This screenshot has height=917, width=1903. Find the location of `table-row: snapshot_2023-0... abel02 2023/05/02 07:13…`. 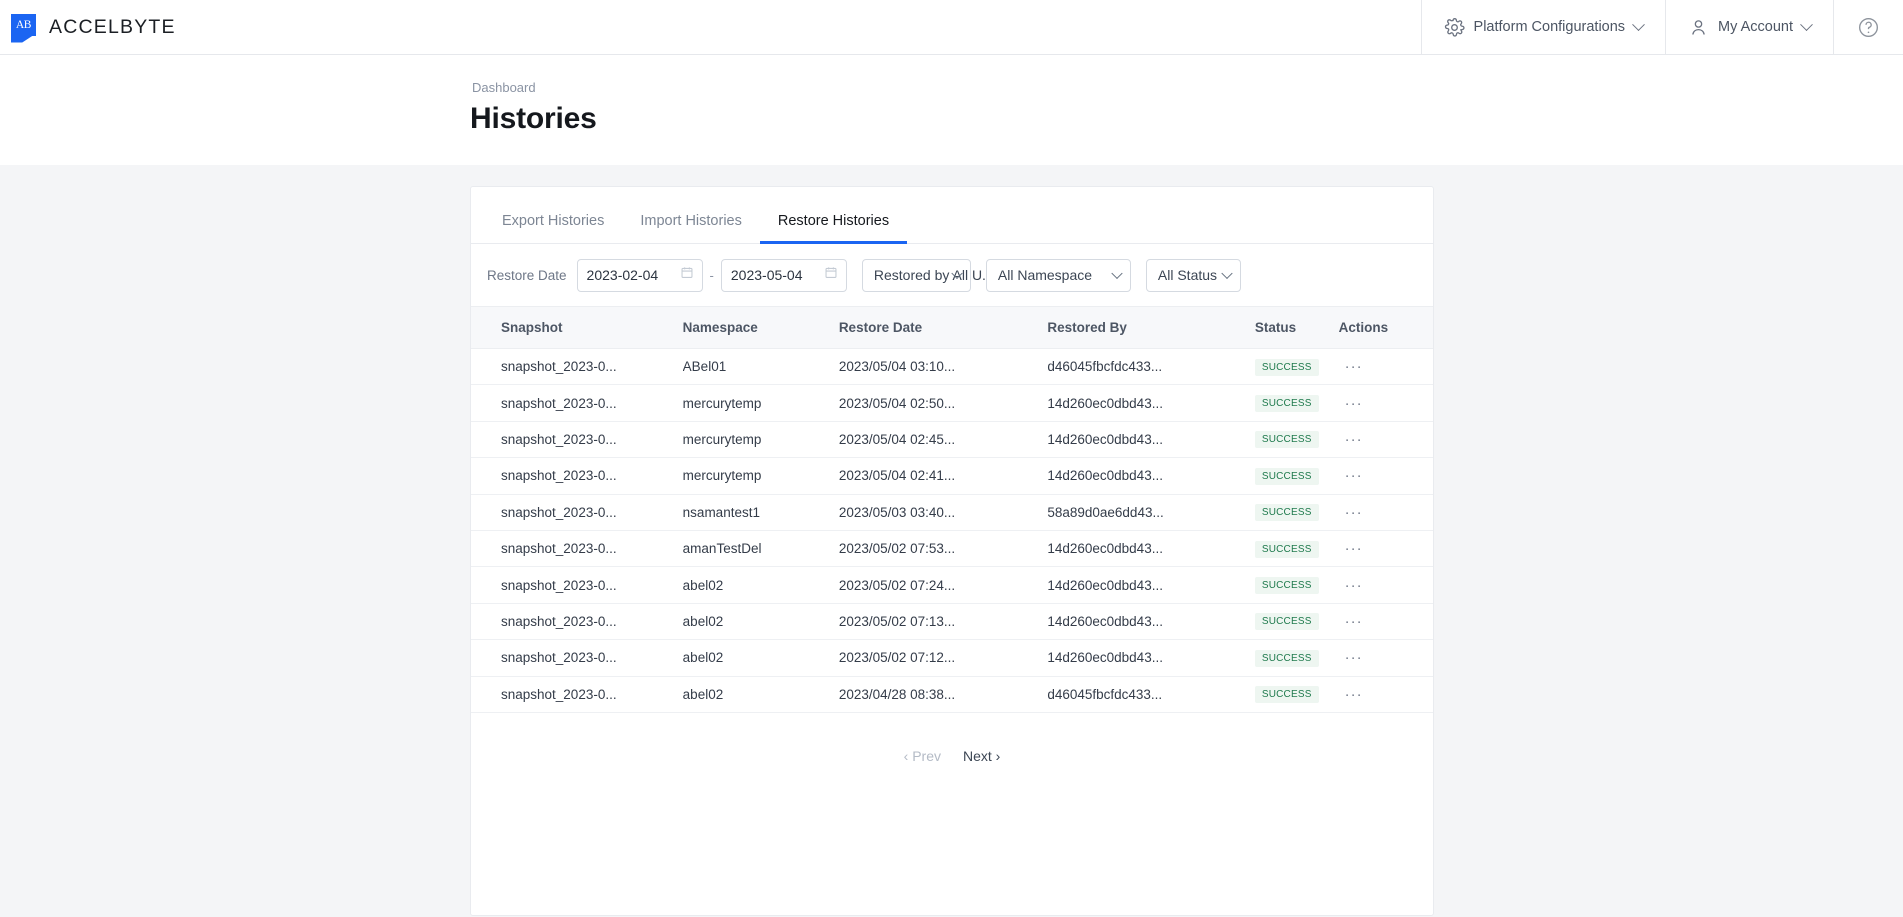

table-row: snapshot_2023-0... abel02 2023/05/02 07:13… is located at coordinates (952, 622).